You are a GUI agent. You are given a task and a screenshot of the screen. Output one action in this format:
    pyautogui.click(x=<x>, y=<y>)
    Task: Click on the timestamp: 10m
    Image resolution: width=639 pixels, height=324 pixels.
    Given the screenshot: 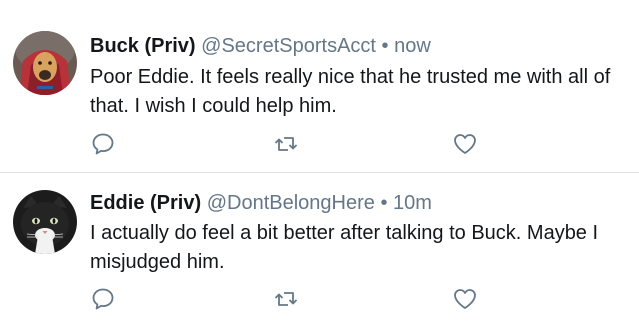 What is the action you would take?
    pyautogui.click(x=412, y=203)
    